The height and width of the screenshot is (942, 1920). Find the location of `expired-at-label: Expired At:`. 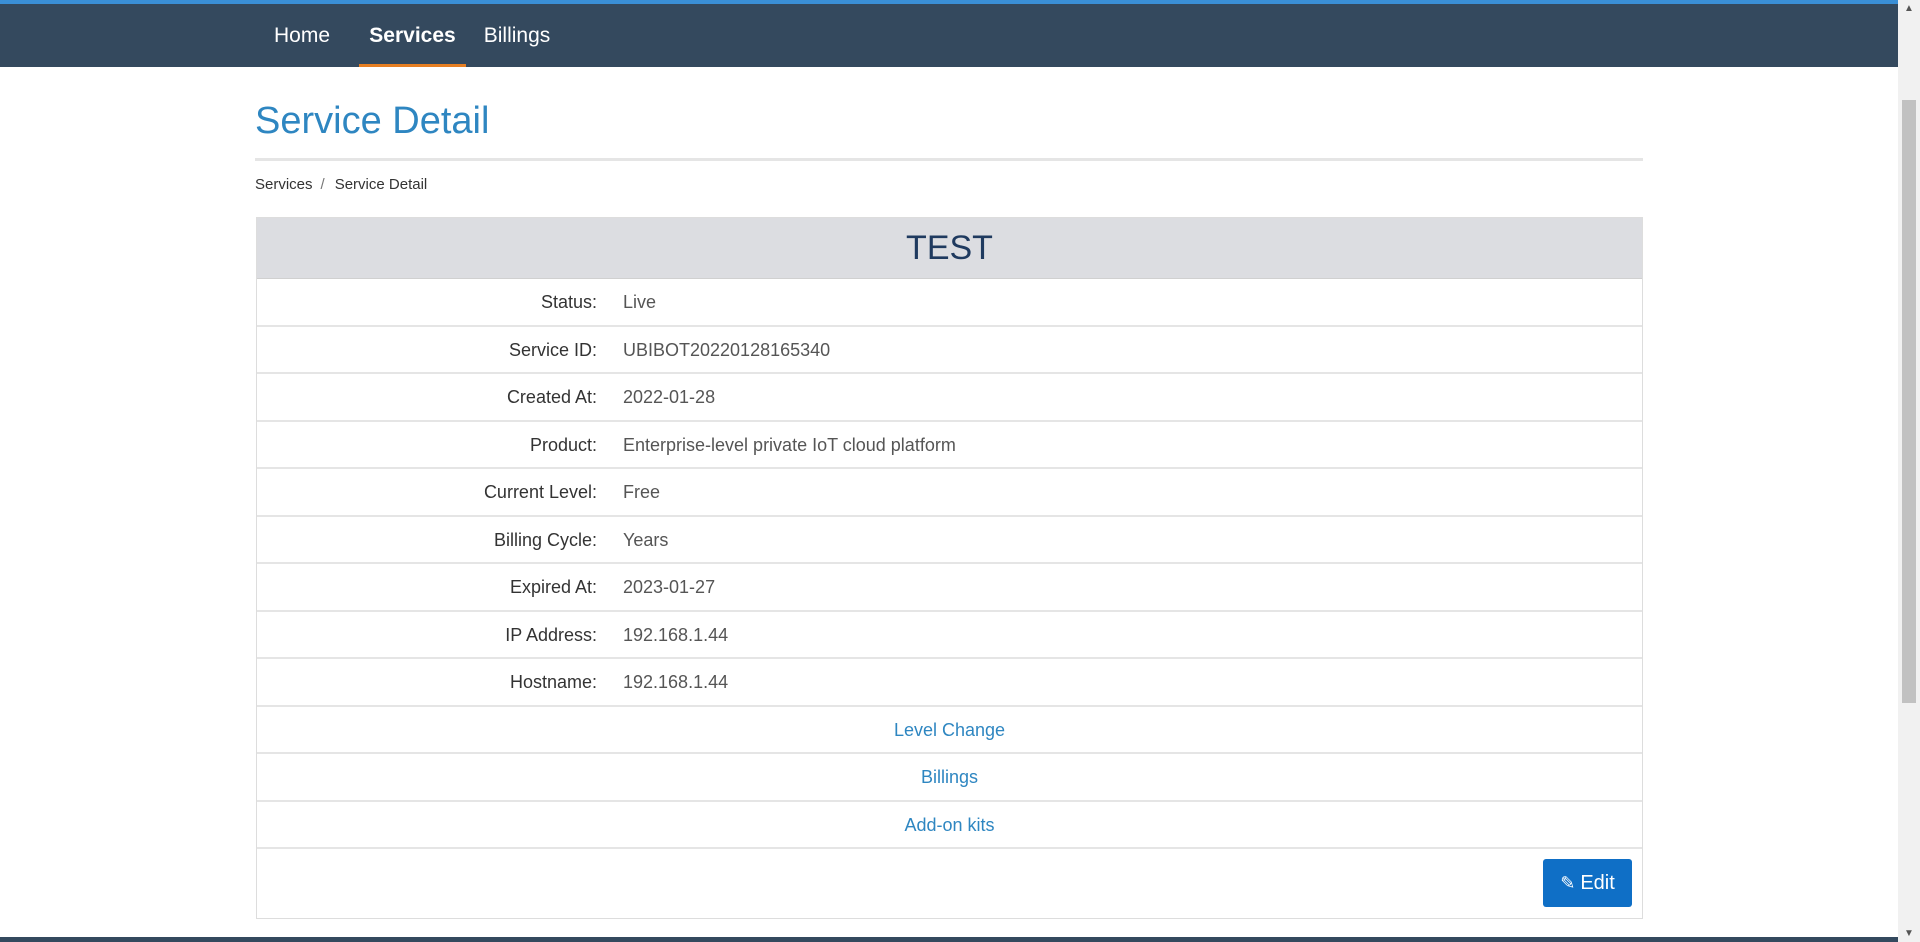

expired-at-label: Expired At: is located at coordinates (553, 587).